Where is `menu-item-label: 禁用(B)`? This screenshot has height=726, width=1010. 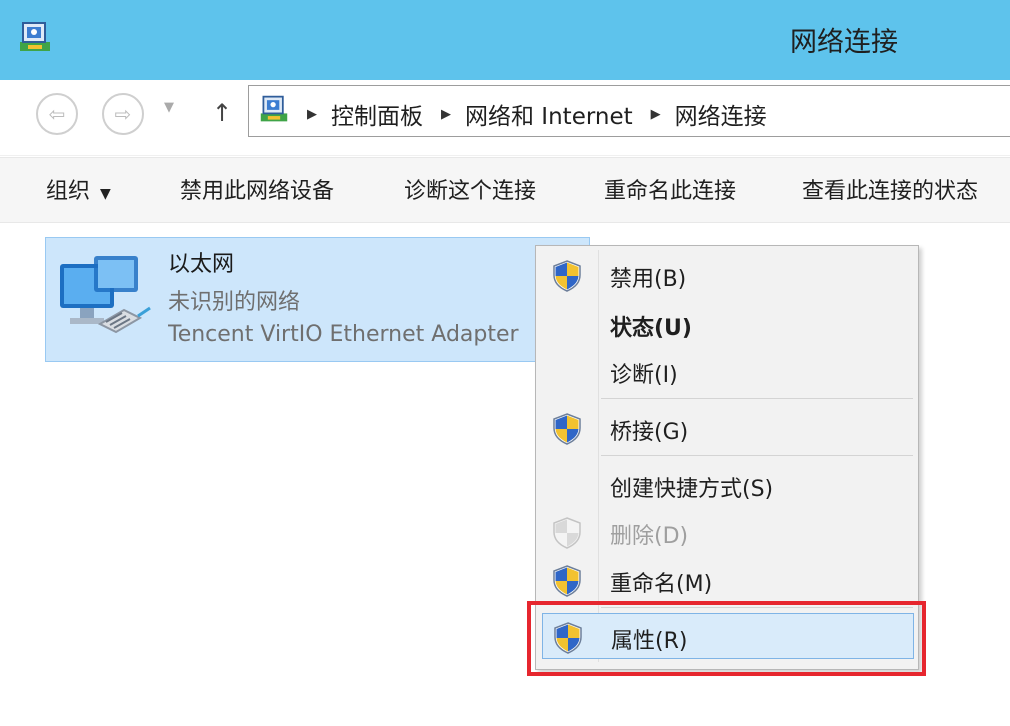
menu-item-label: 禁用(B) is located at coordinates (648, 279).